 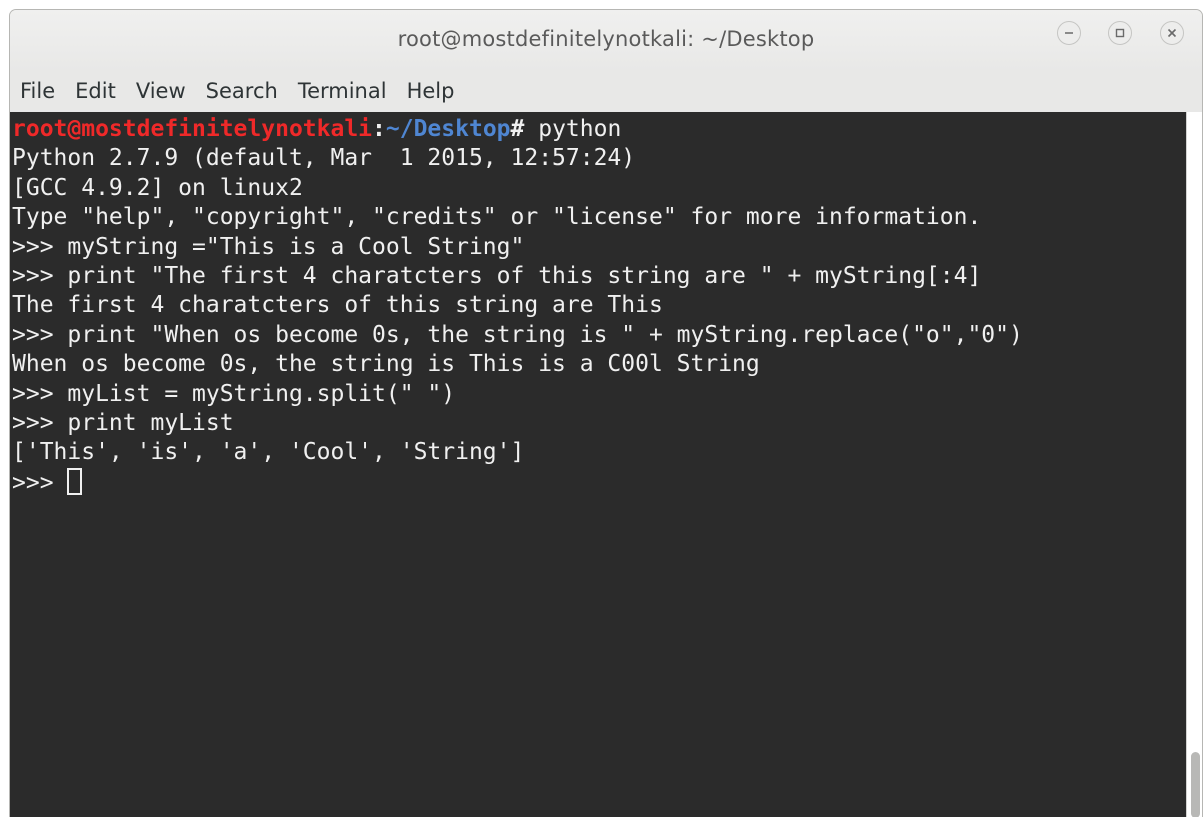 I want to click on menu-edit: Edit, so click(x=95, y=92).